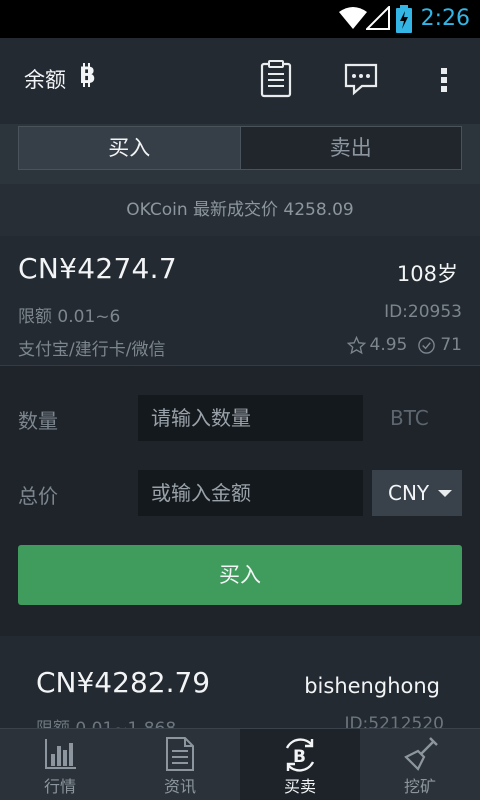  Describe the element at coordinates (394, 721) in the screenshot. I see `offer-id: ID:5212520` at that location.